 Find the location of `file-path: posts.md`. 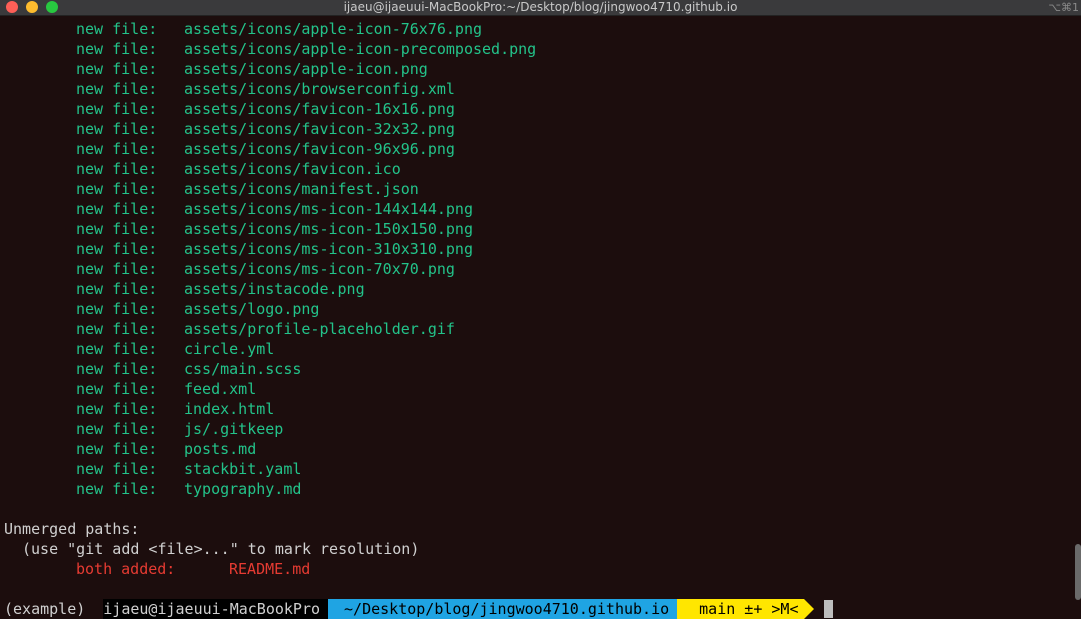

file-path: posts.md is located at coordinates (220, 449).